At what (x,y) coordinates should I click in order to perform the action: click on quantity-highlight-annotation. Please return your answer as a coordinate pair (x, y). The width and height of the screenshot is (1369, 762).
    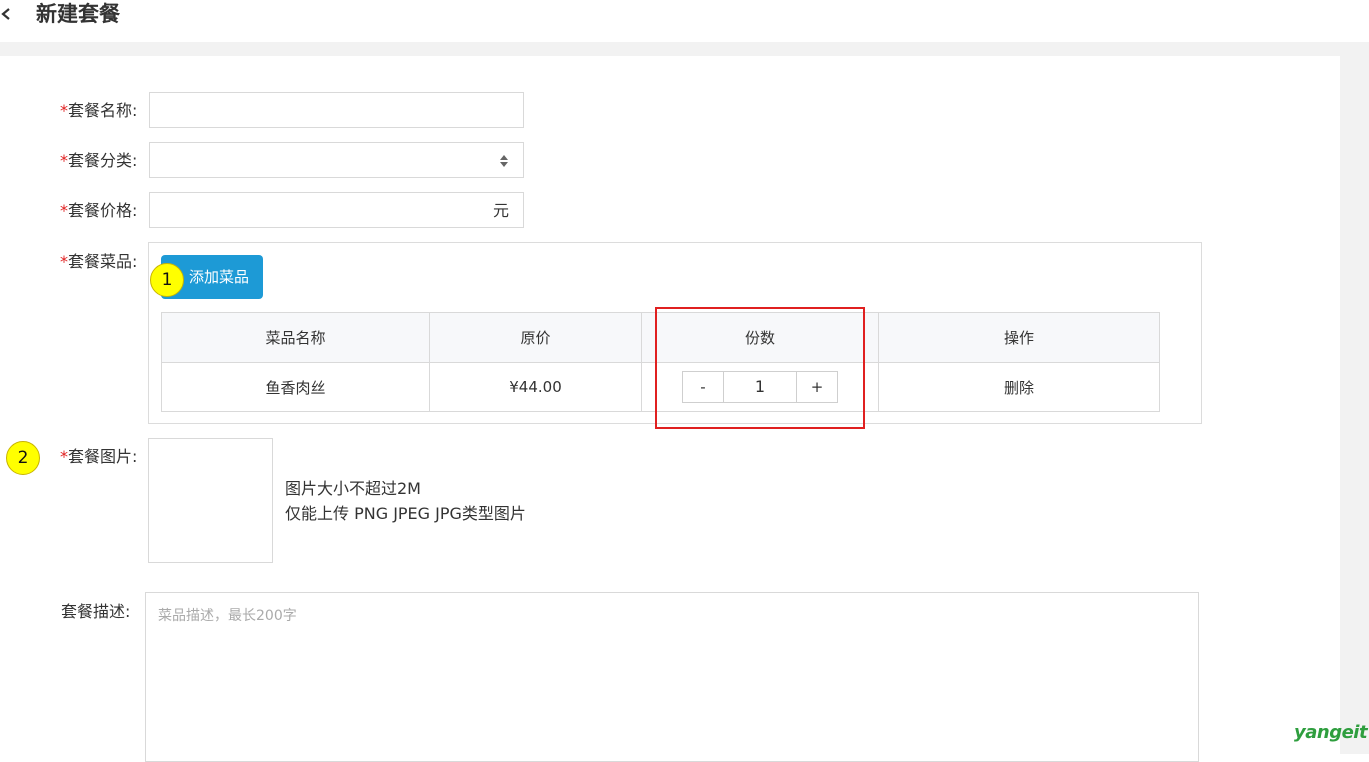
    Looking at the image, I should click on (760, 368).